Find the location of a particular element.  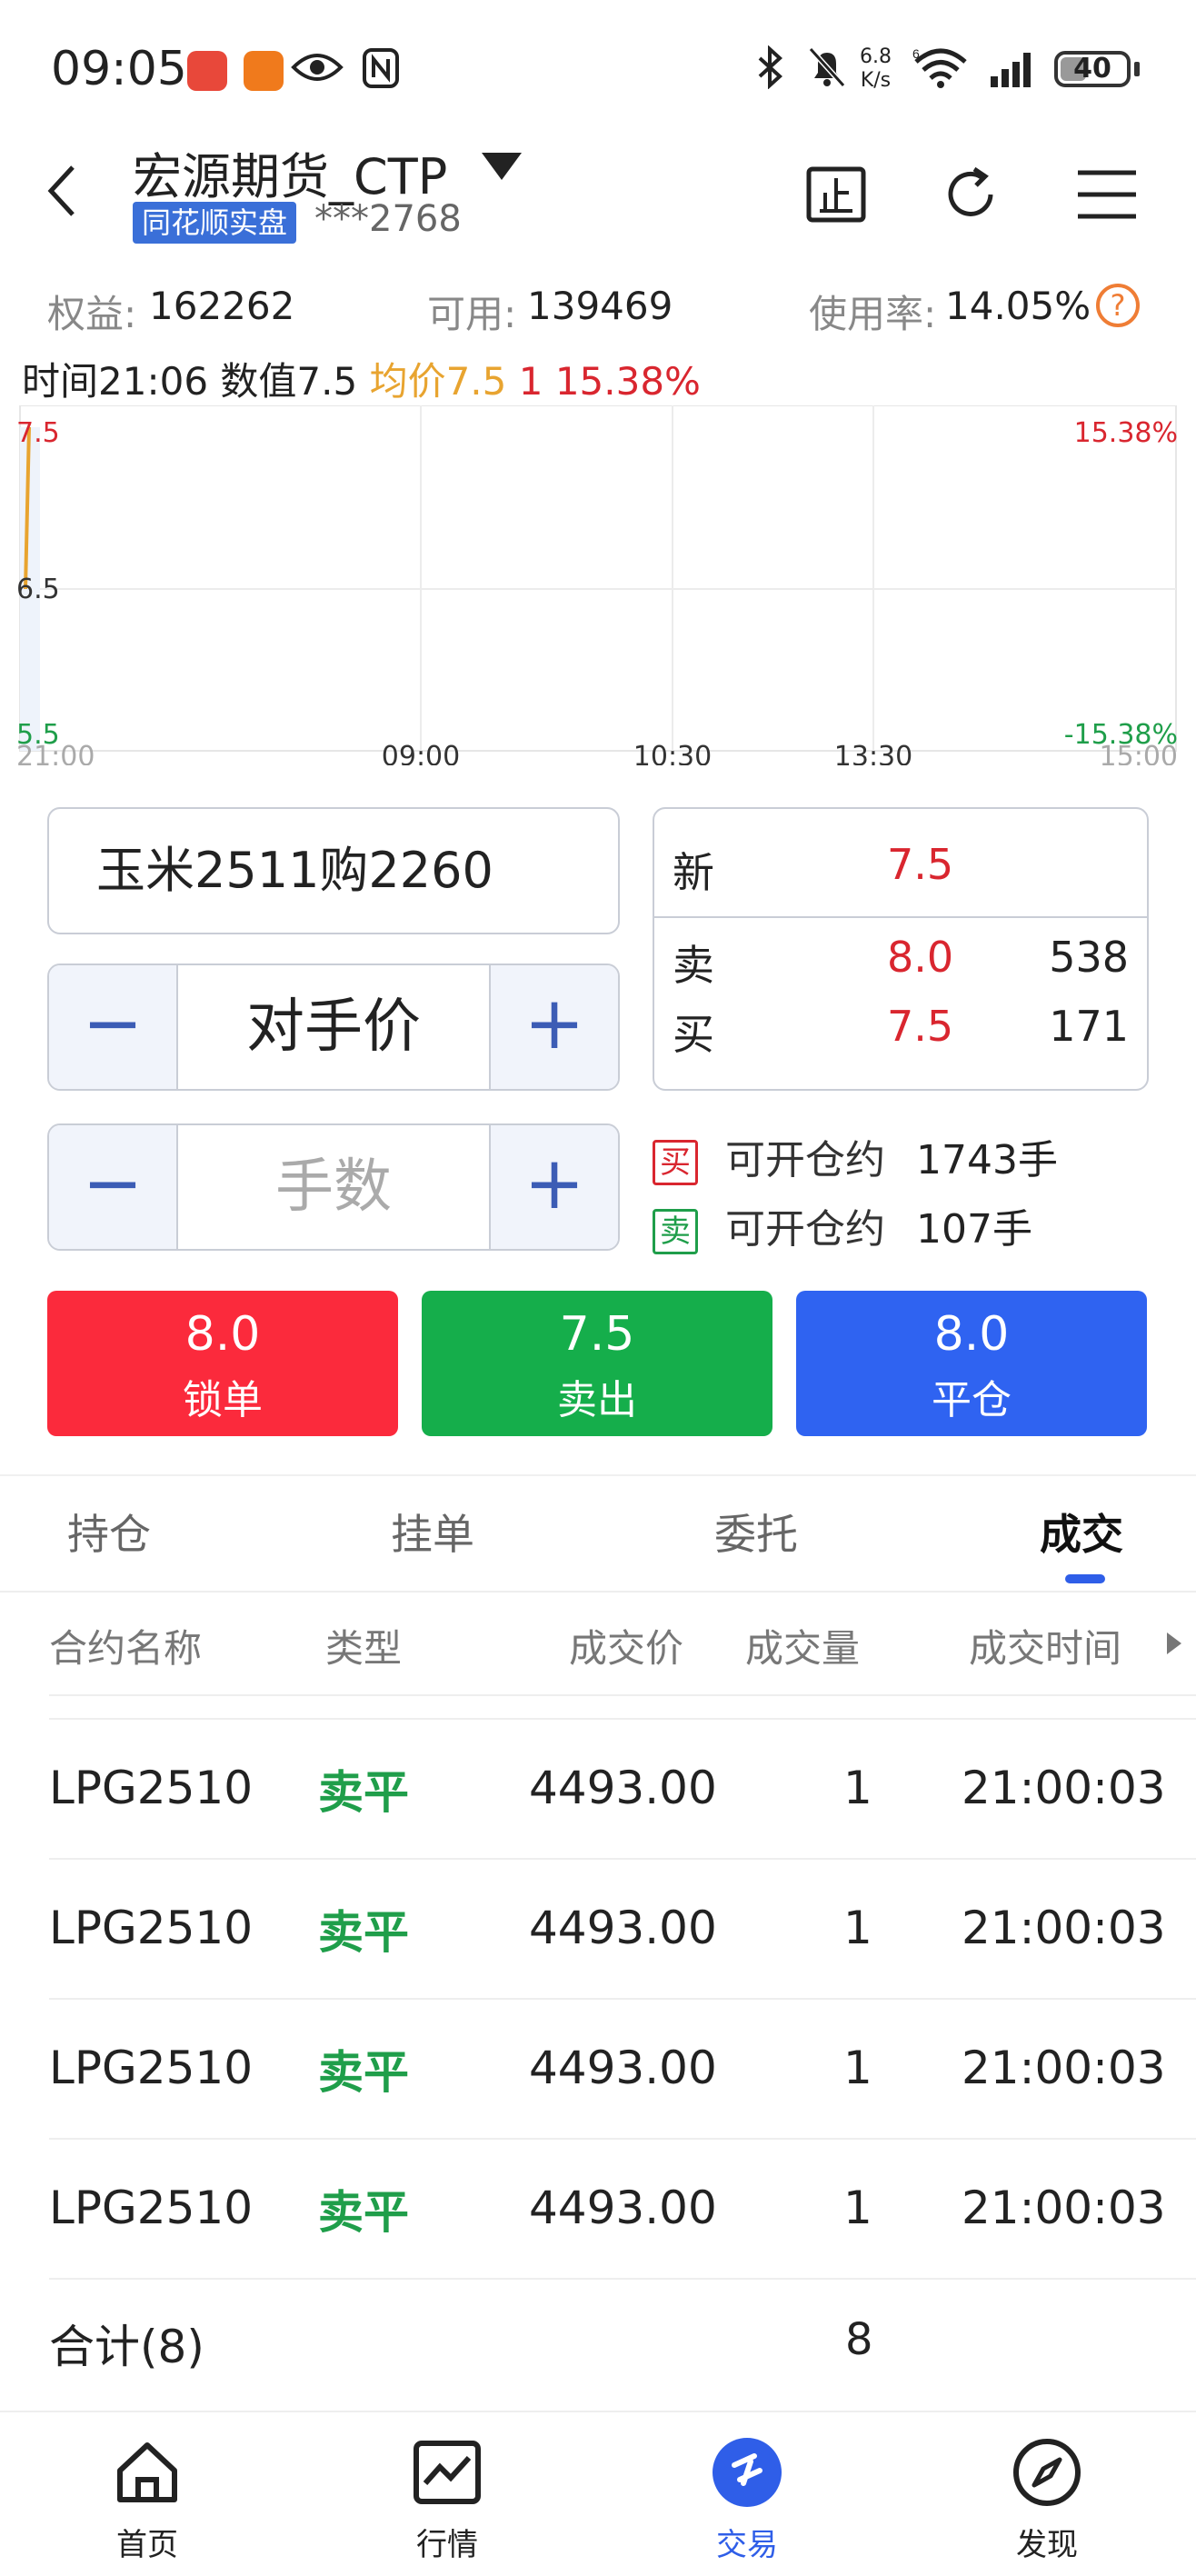

total-label: 合计(8) is located at coordinates (126, 2347).